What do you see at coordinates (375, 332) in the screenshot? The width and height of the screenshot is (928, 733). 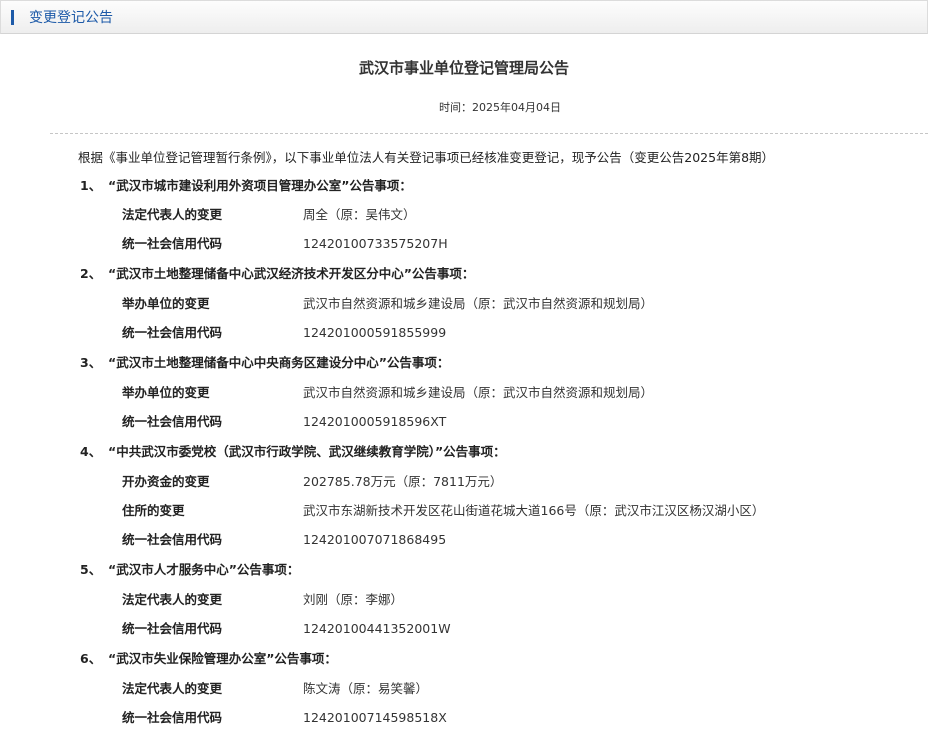 I see `field-value: 124201000591855999` at bounding box center [375, 332].